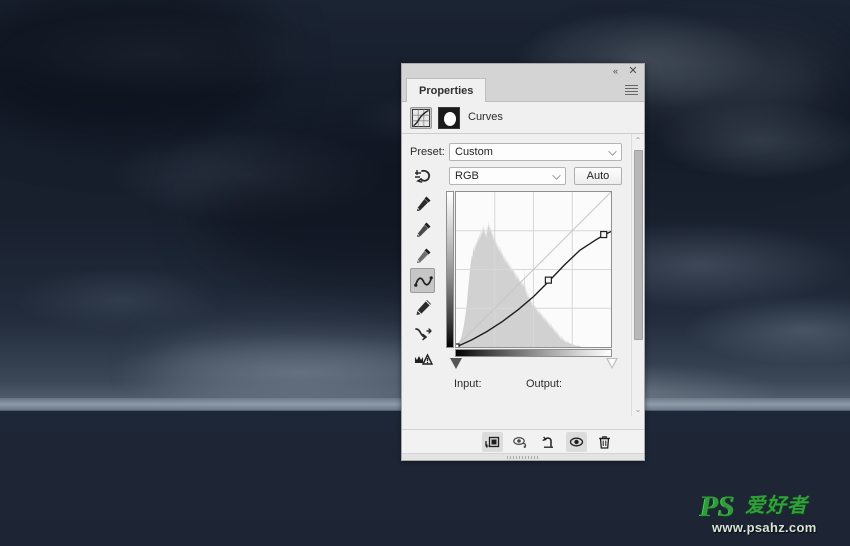 The image size is (850, 546). I want to click on scroll-down-arrow-icon: ⌄, so click(638, 409).